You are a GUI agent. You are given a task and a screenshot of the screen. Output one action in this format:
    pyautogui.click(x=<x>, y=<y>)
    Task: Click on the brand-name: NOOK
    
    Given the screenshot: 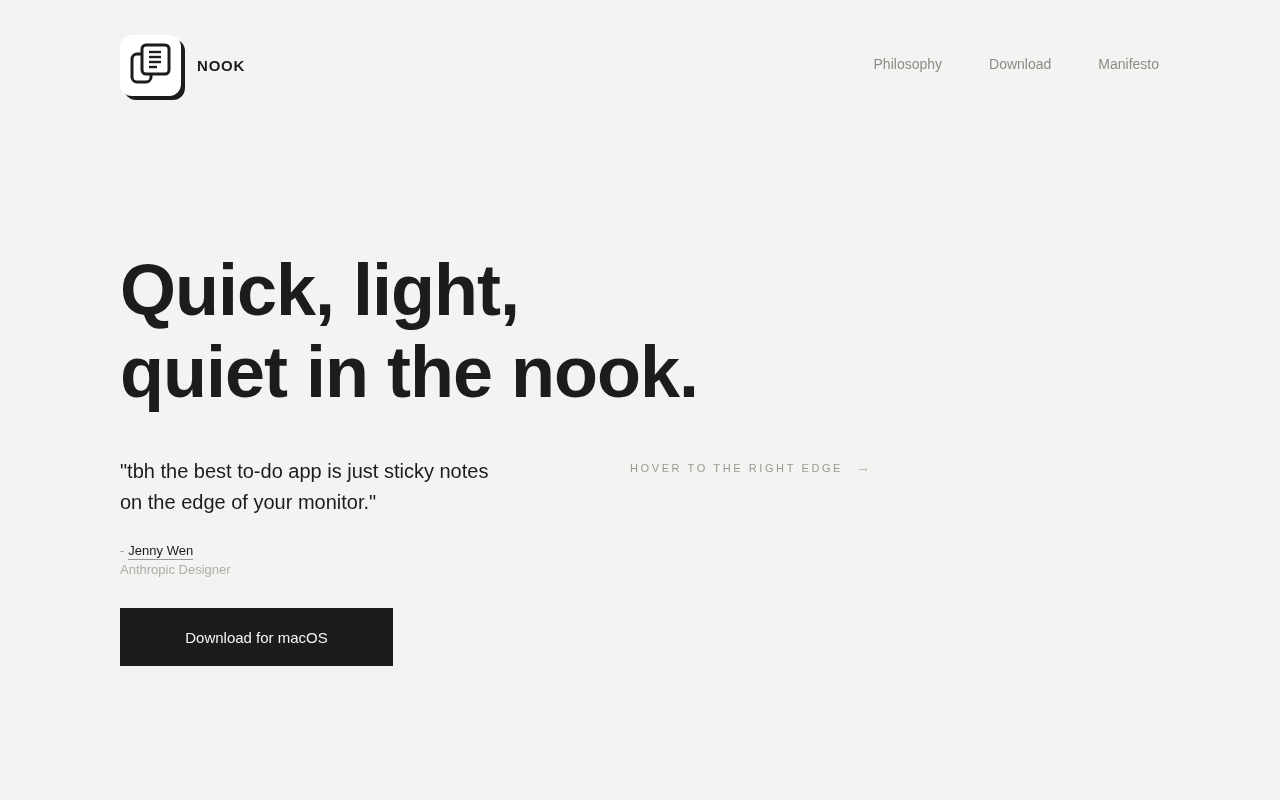 What is the action you would take?
    pyautogui.click(x=221, y=65)
    